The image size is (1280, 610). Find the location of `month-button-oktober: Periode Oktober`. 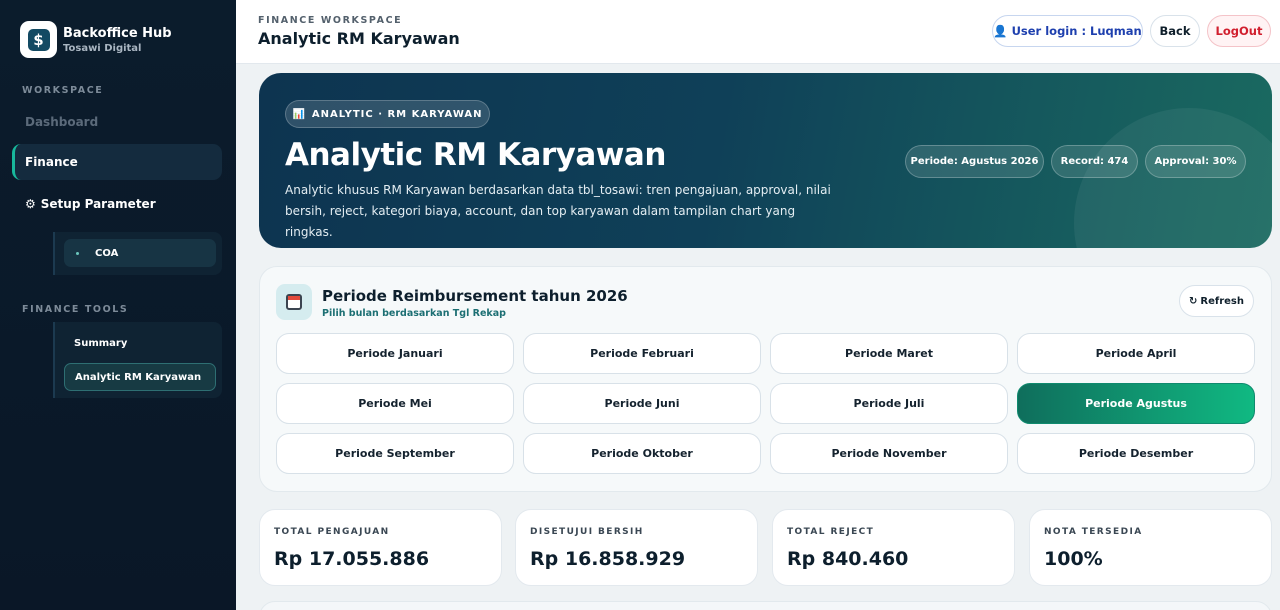

month-button-oktober: Periode Oktober is located at coordinates (642, 453).